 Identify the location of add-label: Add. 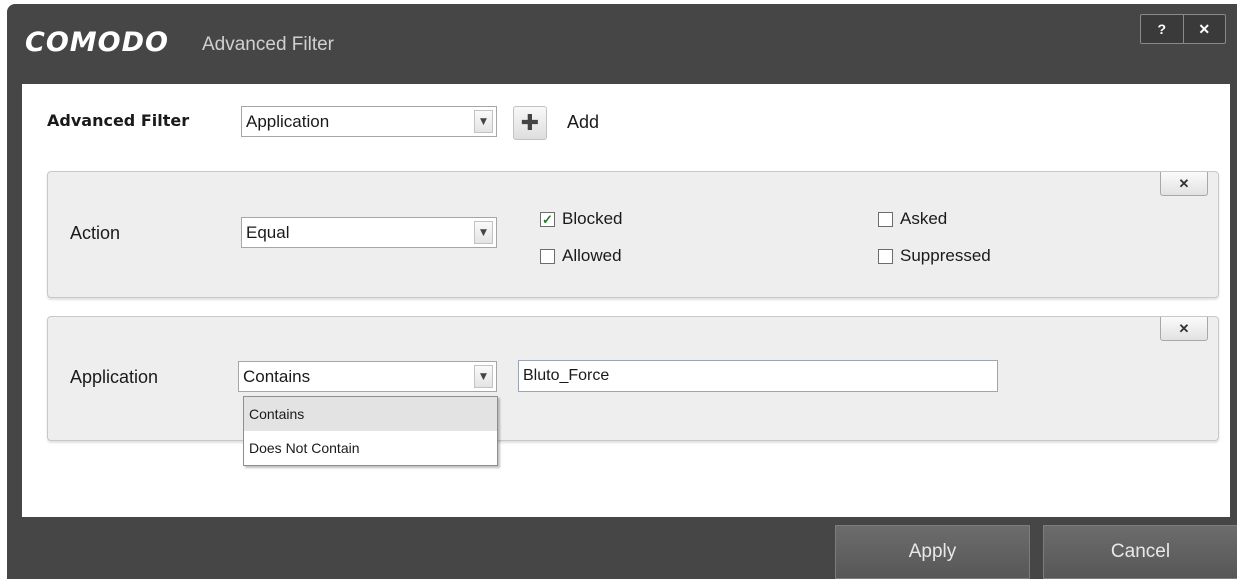
(583, 122).